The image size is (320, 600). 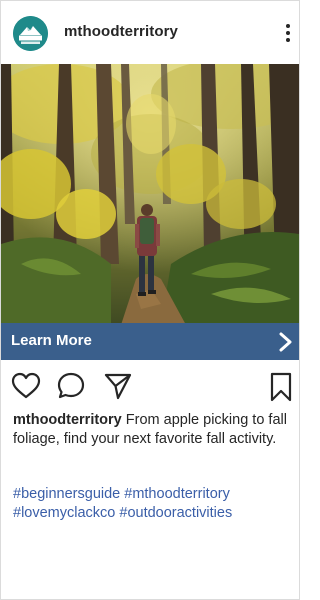 What do you see at coordinates (71, 386) in the screenshot?
I see `comment-icon` at bounding box center [71, 386].